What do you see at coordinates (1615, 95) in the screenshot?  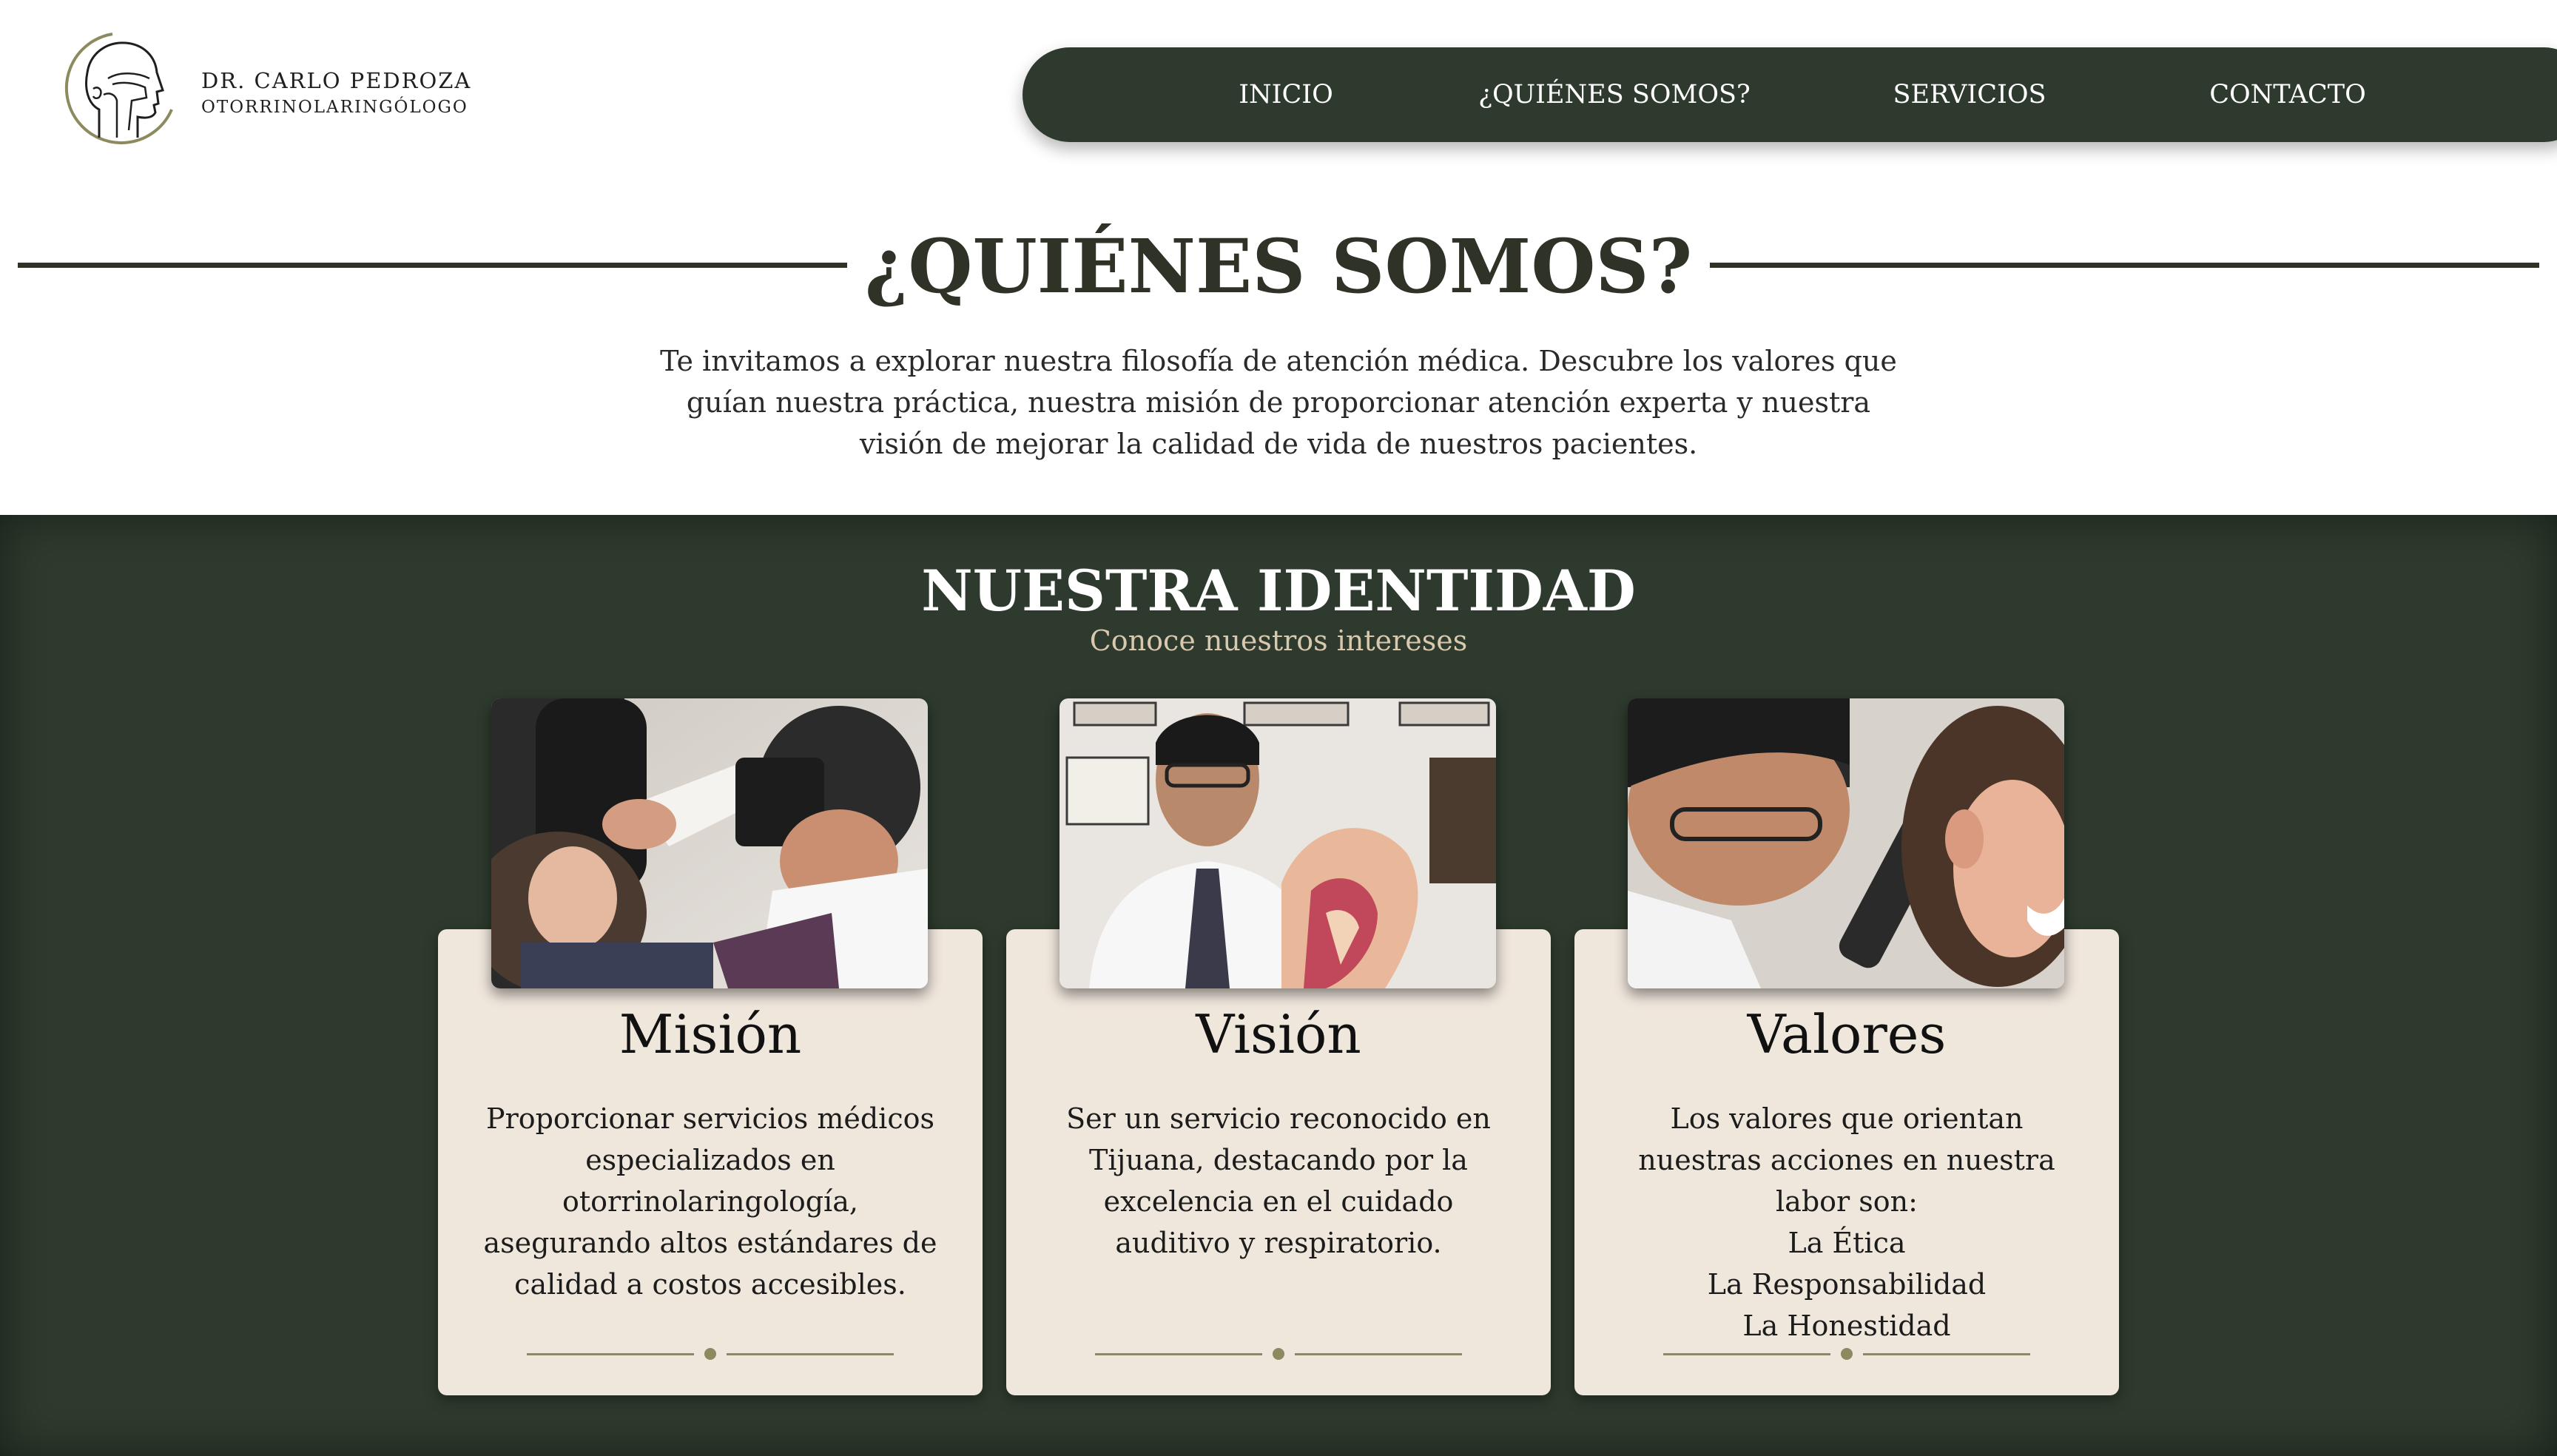 I see `nav-item-quienes-somos: ¿QUIÉNES SOMOS?` at bounding box center [1615, 95].